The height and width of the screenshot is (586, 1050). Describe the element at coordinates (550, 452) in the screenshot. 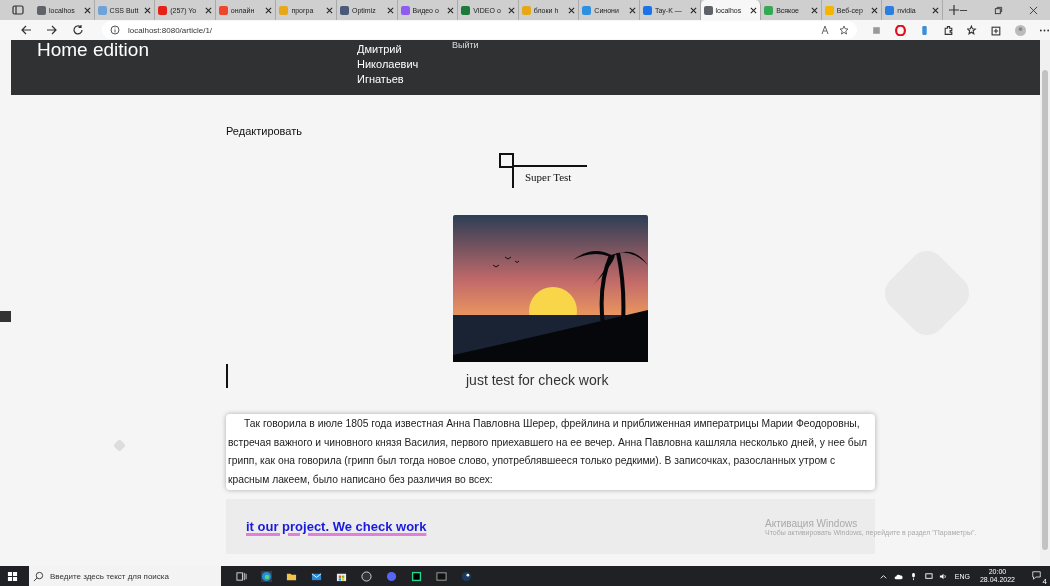

I see `article-body: Так говорила в июле 1805 года известная Анна Павловна Шерер, фрейлина и приближенная императрицы Марии Феодоровны, встречая важного и чиновного князя Василия, первого приехавшего на ее вечер. Анна Павловна кашляла несколько дней, у нее был грипп, как она говорила (грипп был тогда новое слово, употреблявшееся только редкими). В записочках, разосланных утром с красным лакеем, было написано без различия во всех:` at that location.